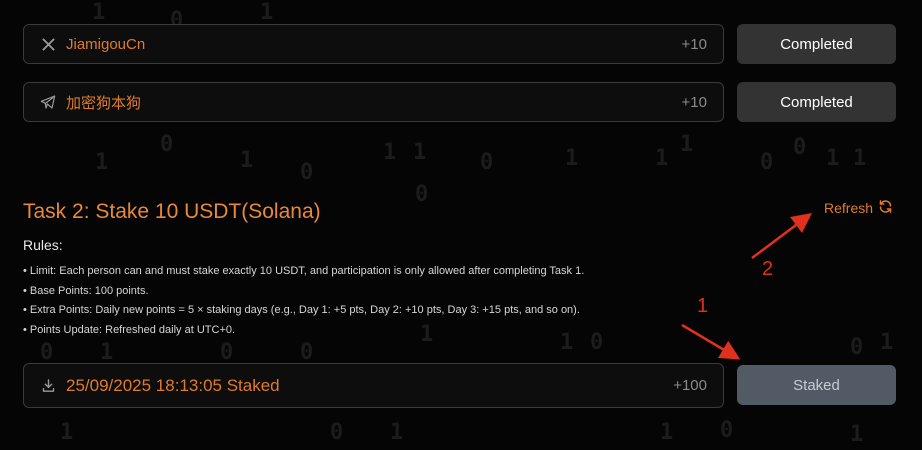 The width and height of the screenshot is (922, 450). I want to click on annotation-marker-1: 1, so click(703, 306).